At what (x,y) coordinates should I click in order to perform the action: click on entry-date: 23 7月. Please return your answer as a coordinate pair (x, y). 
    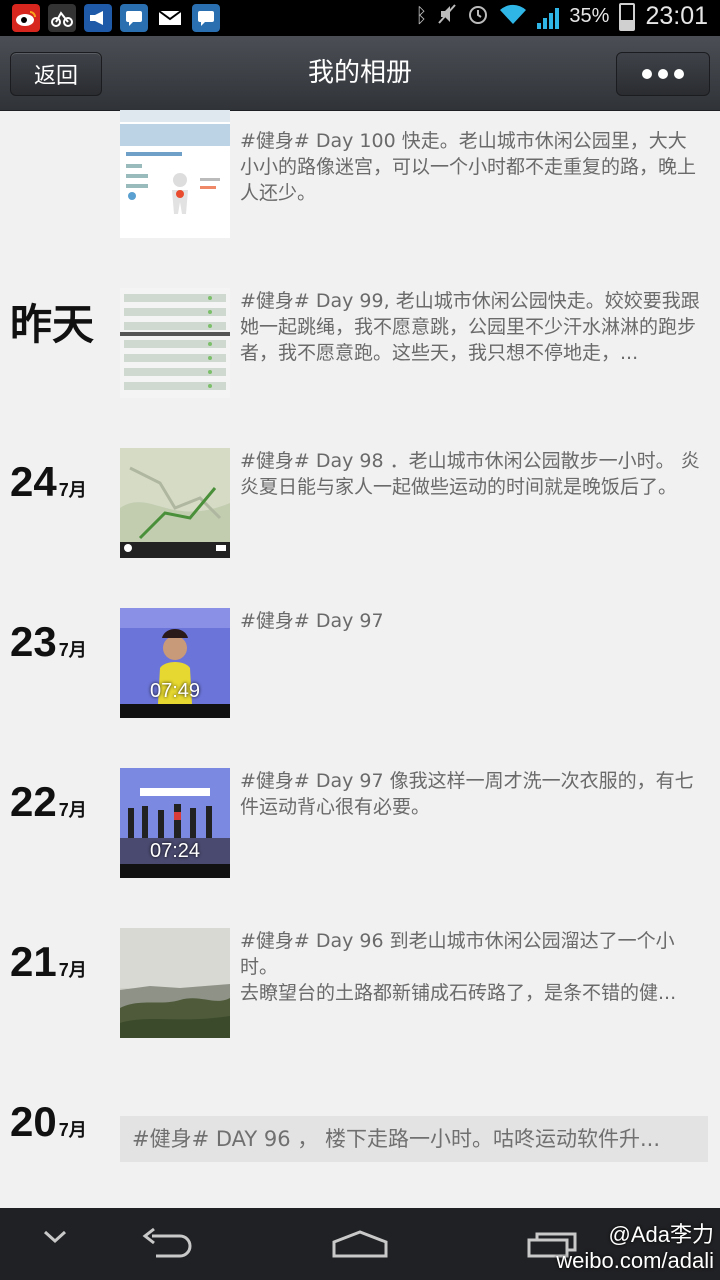
    Looking at the image, I should click on (48, 642).